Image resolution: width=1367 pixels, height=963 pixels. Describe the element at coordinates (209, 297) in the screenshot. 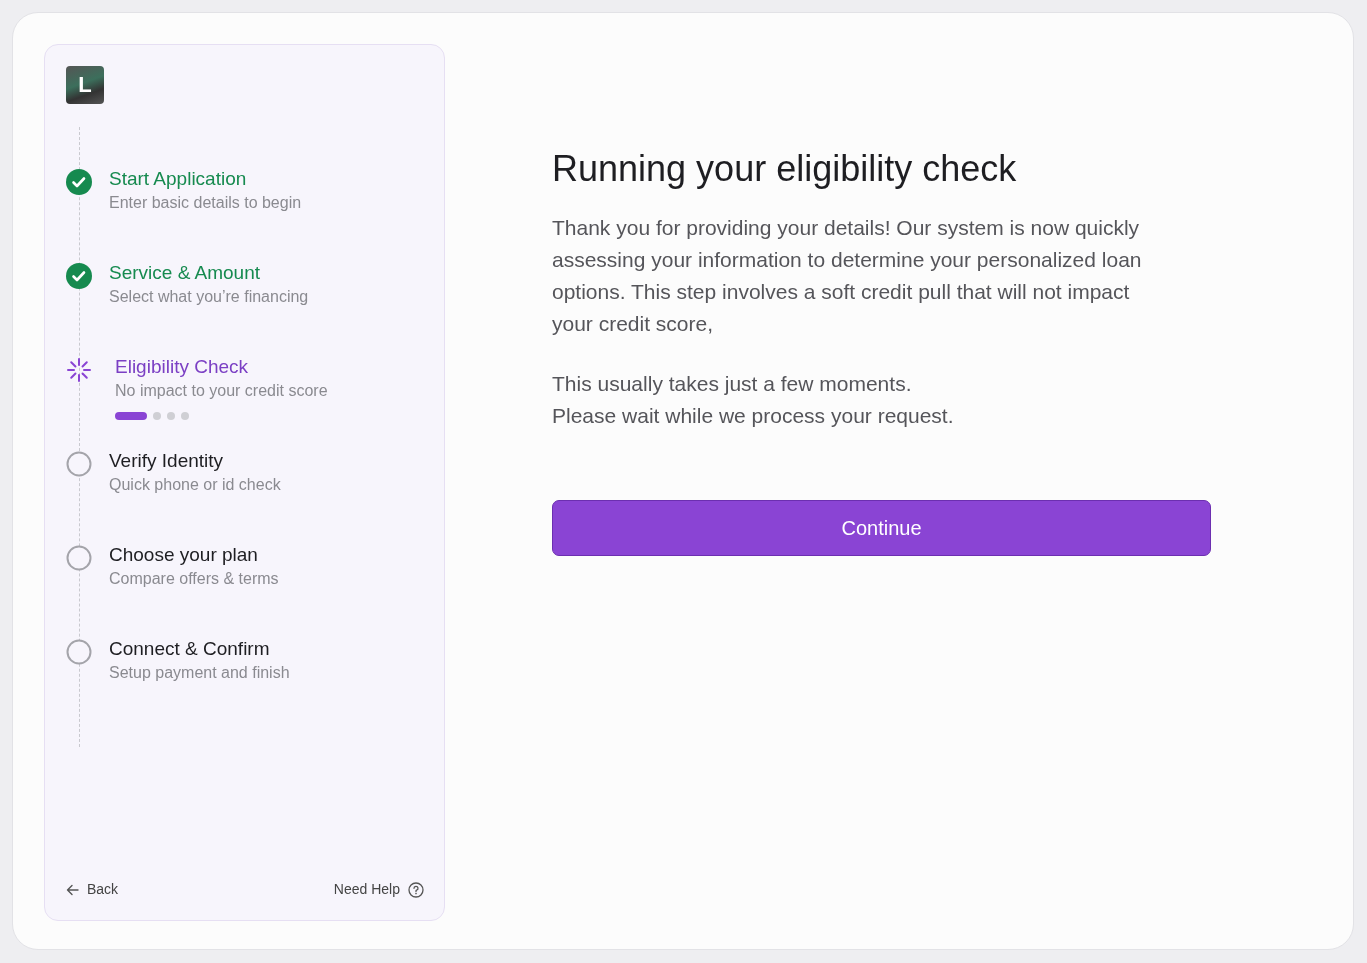

I see `step-subtitle: Select what you’re financing` at that location.